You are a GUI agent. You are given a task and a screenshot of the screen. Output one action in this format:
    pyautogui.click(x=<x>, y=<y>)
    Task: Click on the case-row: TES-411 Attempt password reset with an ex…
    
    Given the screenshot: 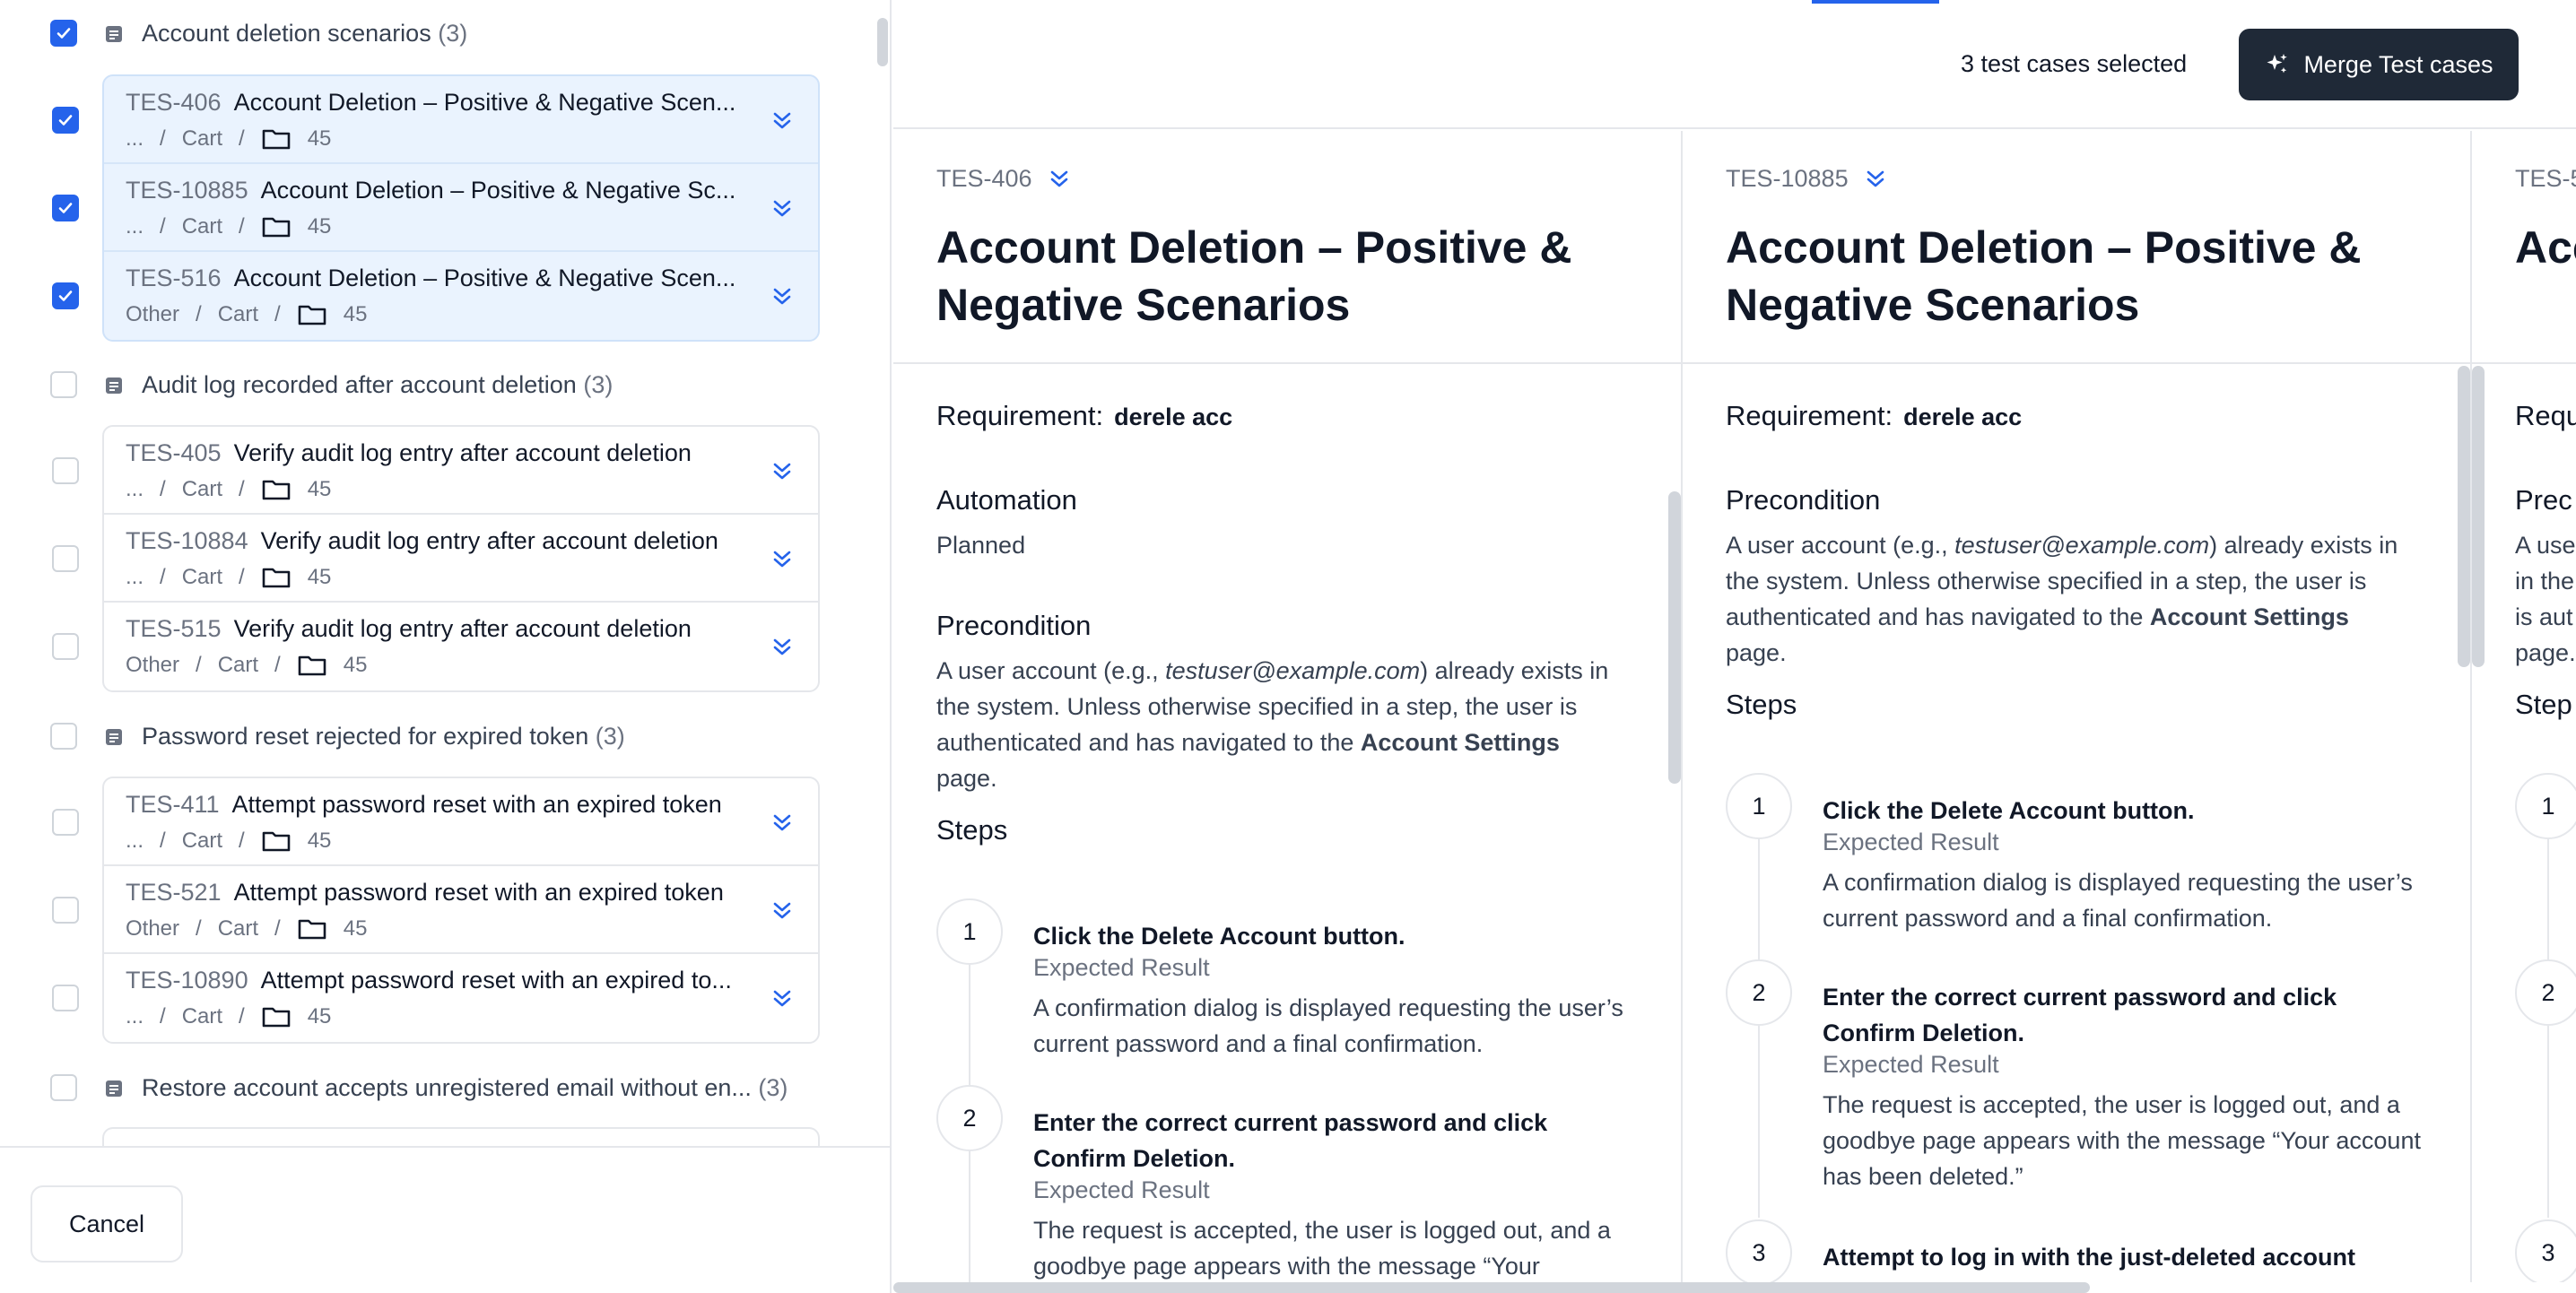 What is the action you would take?
    pyautogui.click(x=435, y=822)
    